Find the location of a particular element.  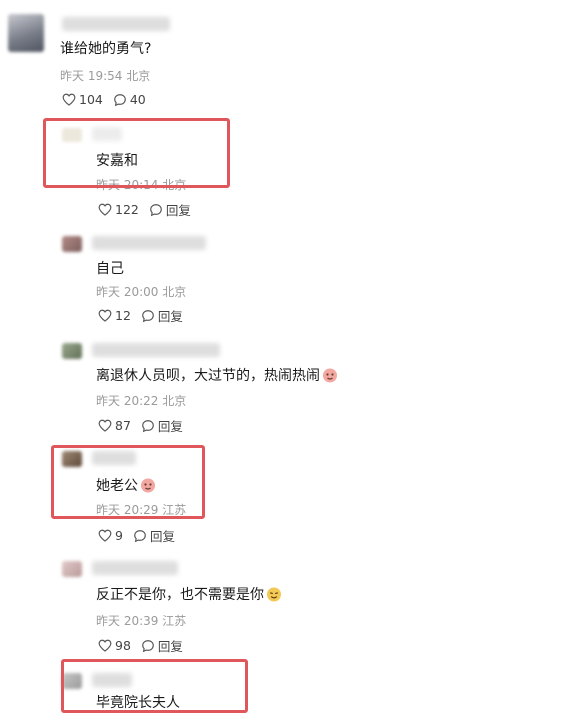

like-button: 122 is located at coordinates (118, 209).